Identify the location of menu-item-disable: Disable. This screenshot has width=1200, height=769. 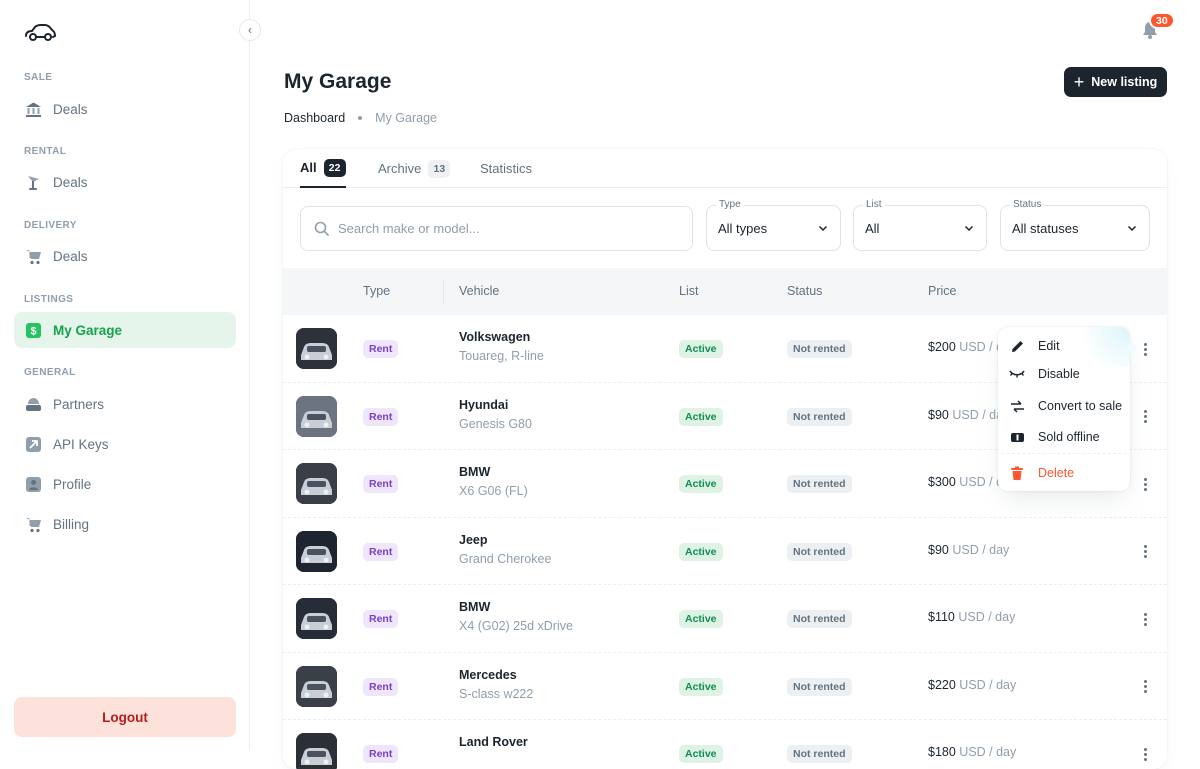
(1064, 374).